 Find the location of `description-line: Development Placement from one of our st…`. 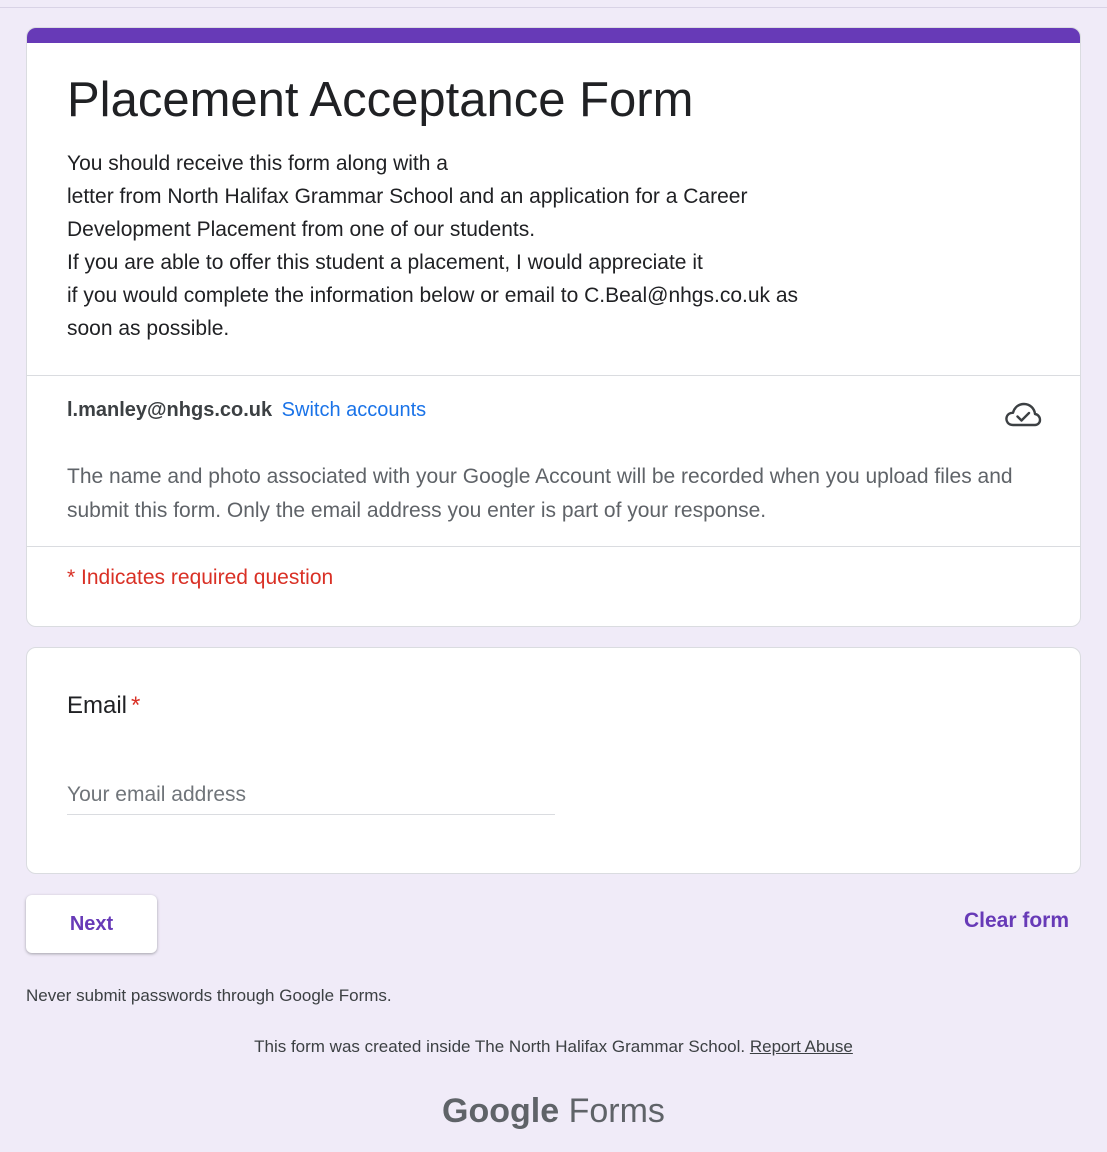

description-line: Development Placement from one of our st… is located at coordinates (301, 229).